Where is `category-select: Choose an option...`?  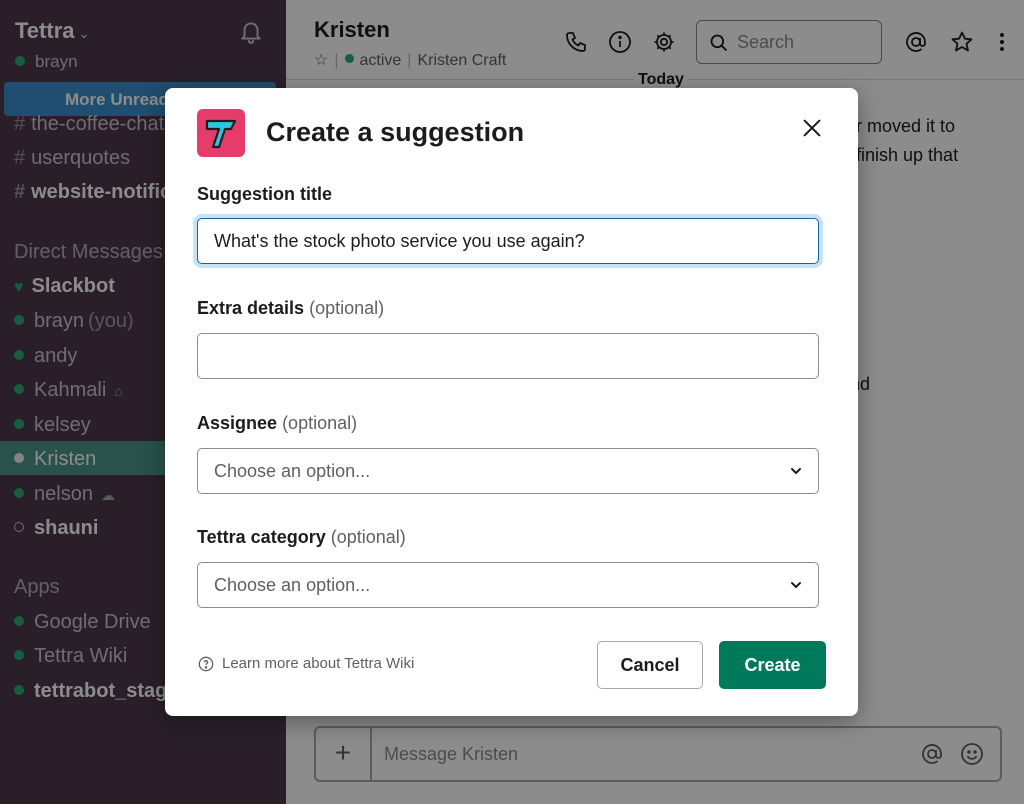
category-select: Choose an option... is located at coordinates (508, 585).